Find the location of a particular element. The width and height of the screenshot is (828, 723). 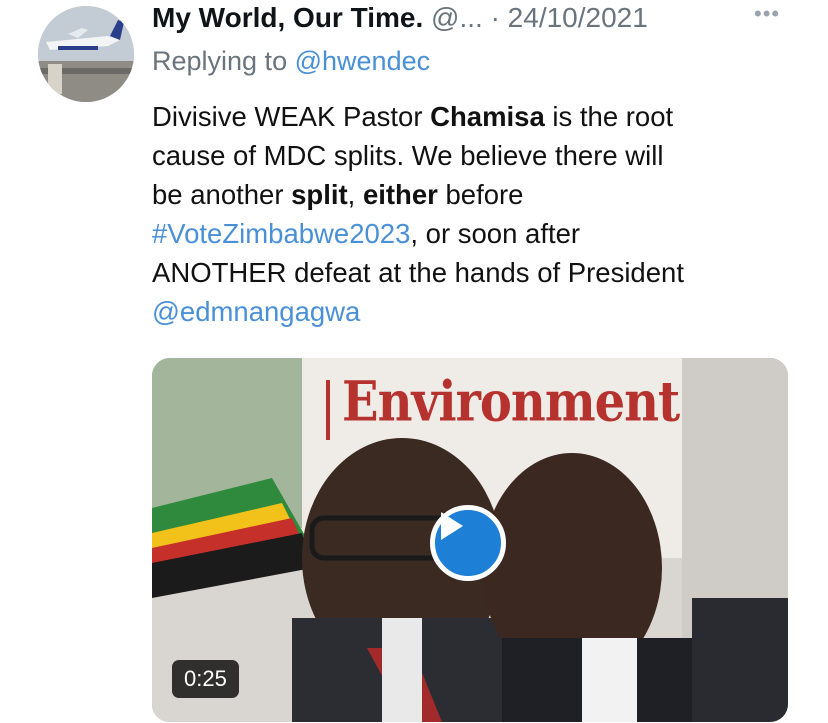

tweet-line-5: ANOTHER defeat at the hands of President is located at coordinates (418, 272).